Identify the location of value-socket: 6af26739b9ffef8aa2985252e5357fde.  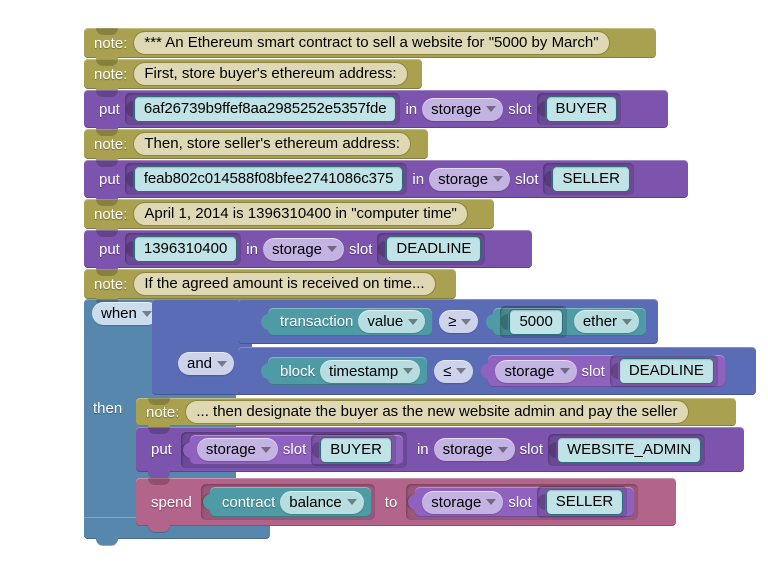
(262, 109).